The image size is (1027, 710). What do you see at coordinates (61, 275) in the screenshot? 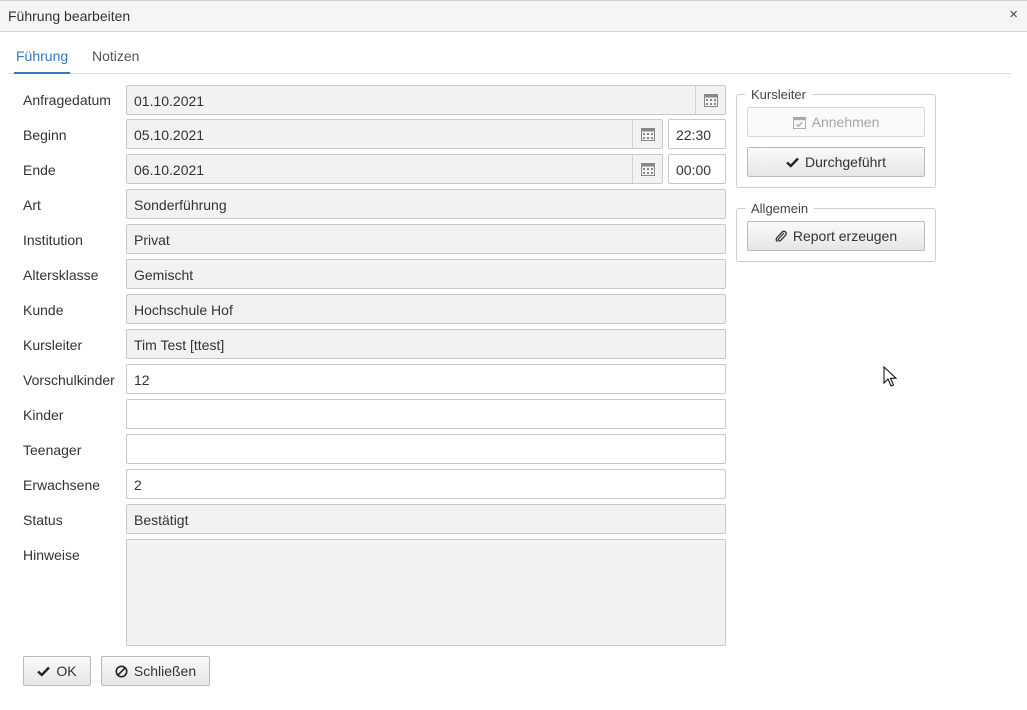
I see `altersklasse-label: Altersklasse` at bounding box center [61, 275].